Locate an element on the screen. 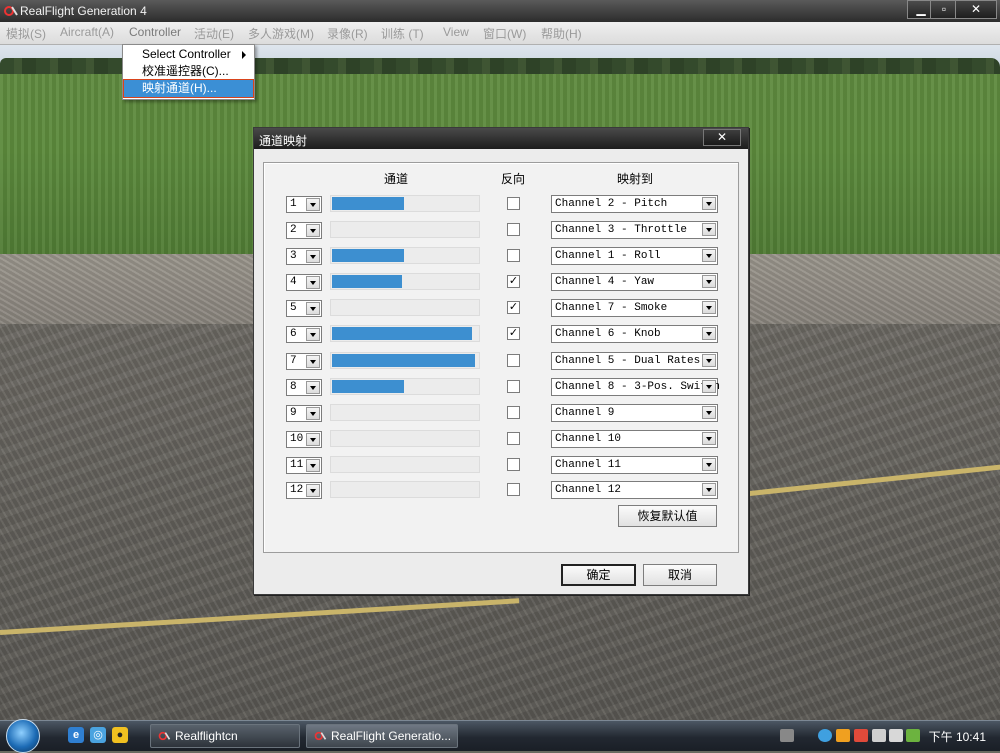 This screenshot has width=1000, height=753. volume-icon is located at coordinates (879, 735).